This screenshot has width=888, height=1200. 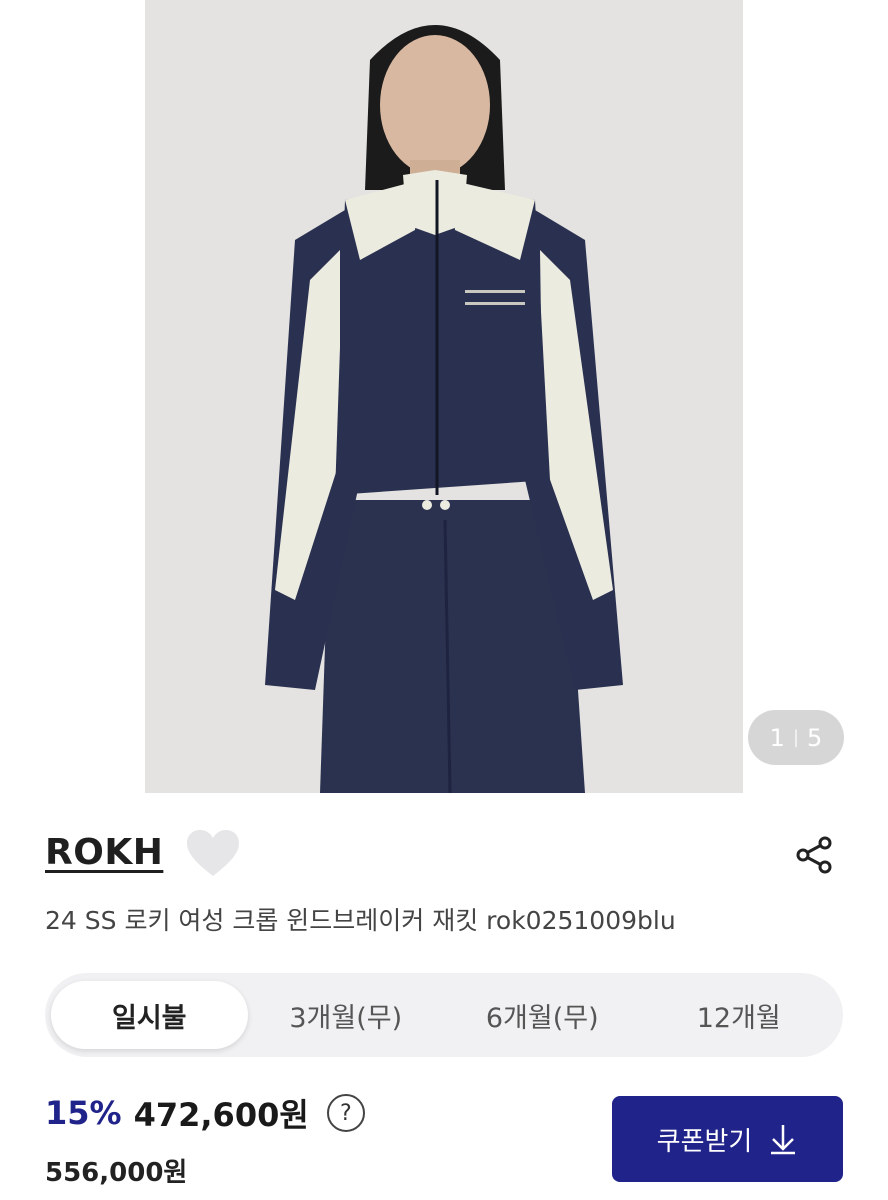 I want to click on product-title: 24 SS 로키 여성 크롭 윈드브레이커 재킷 rok0251009blu, so click(x=360, y=920).